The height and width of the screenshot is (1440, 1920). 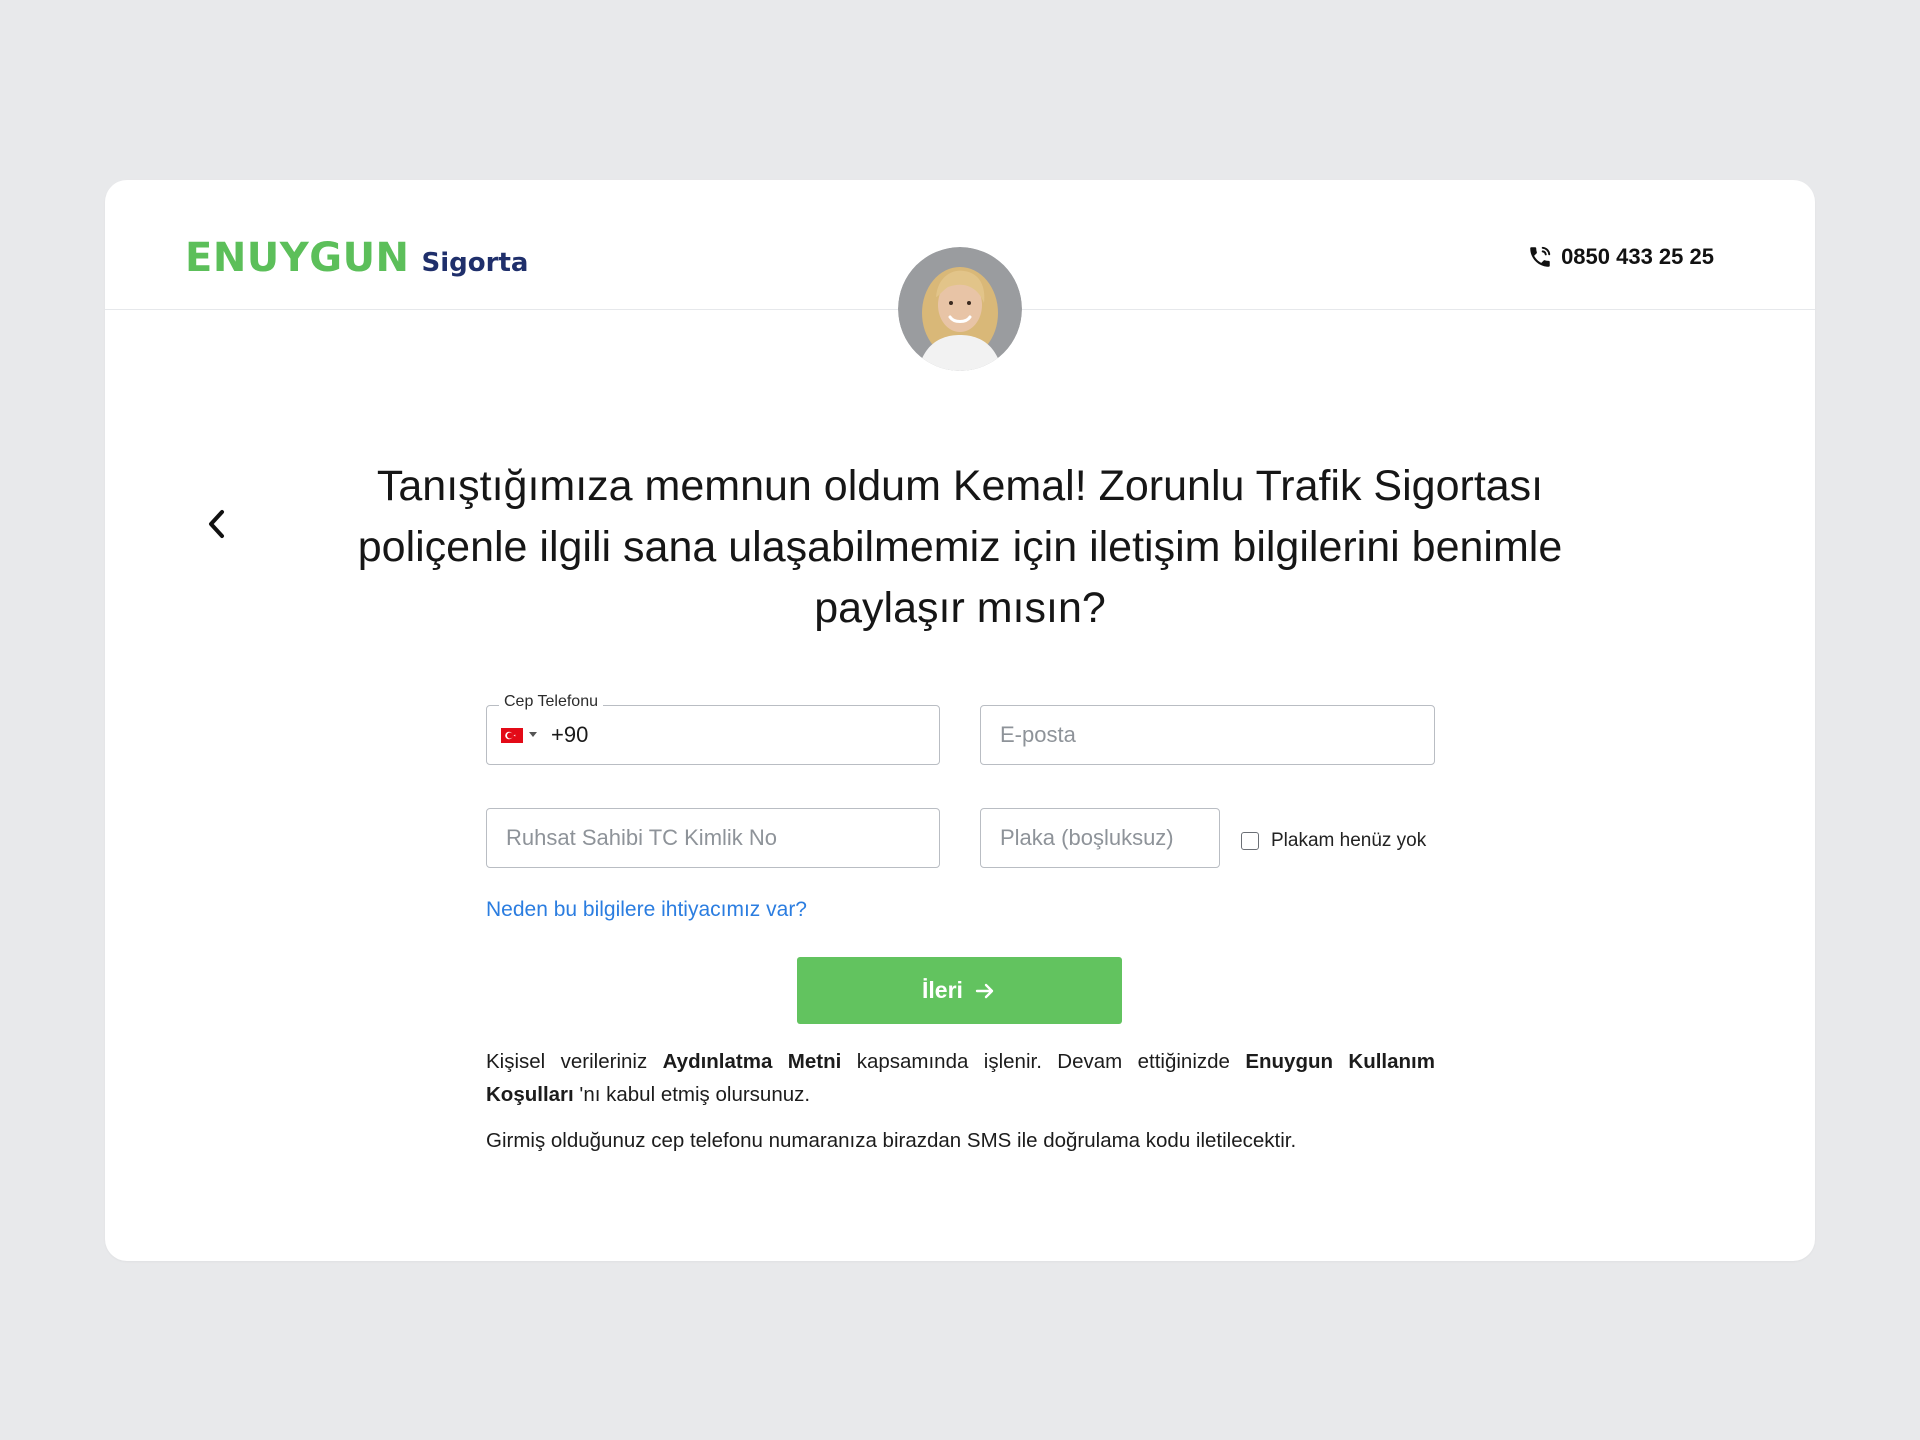 What do you see at coordinates (692, 1094) in the screenshot?
I see `legal-part3: 'nı kabul etmiş olursunuz.` at bounding box center [692, 1094].